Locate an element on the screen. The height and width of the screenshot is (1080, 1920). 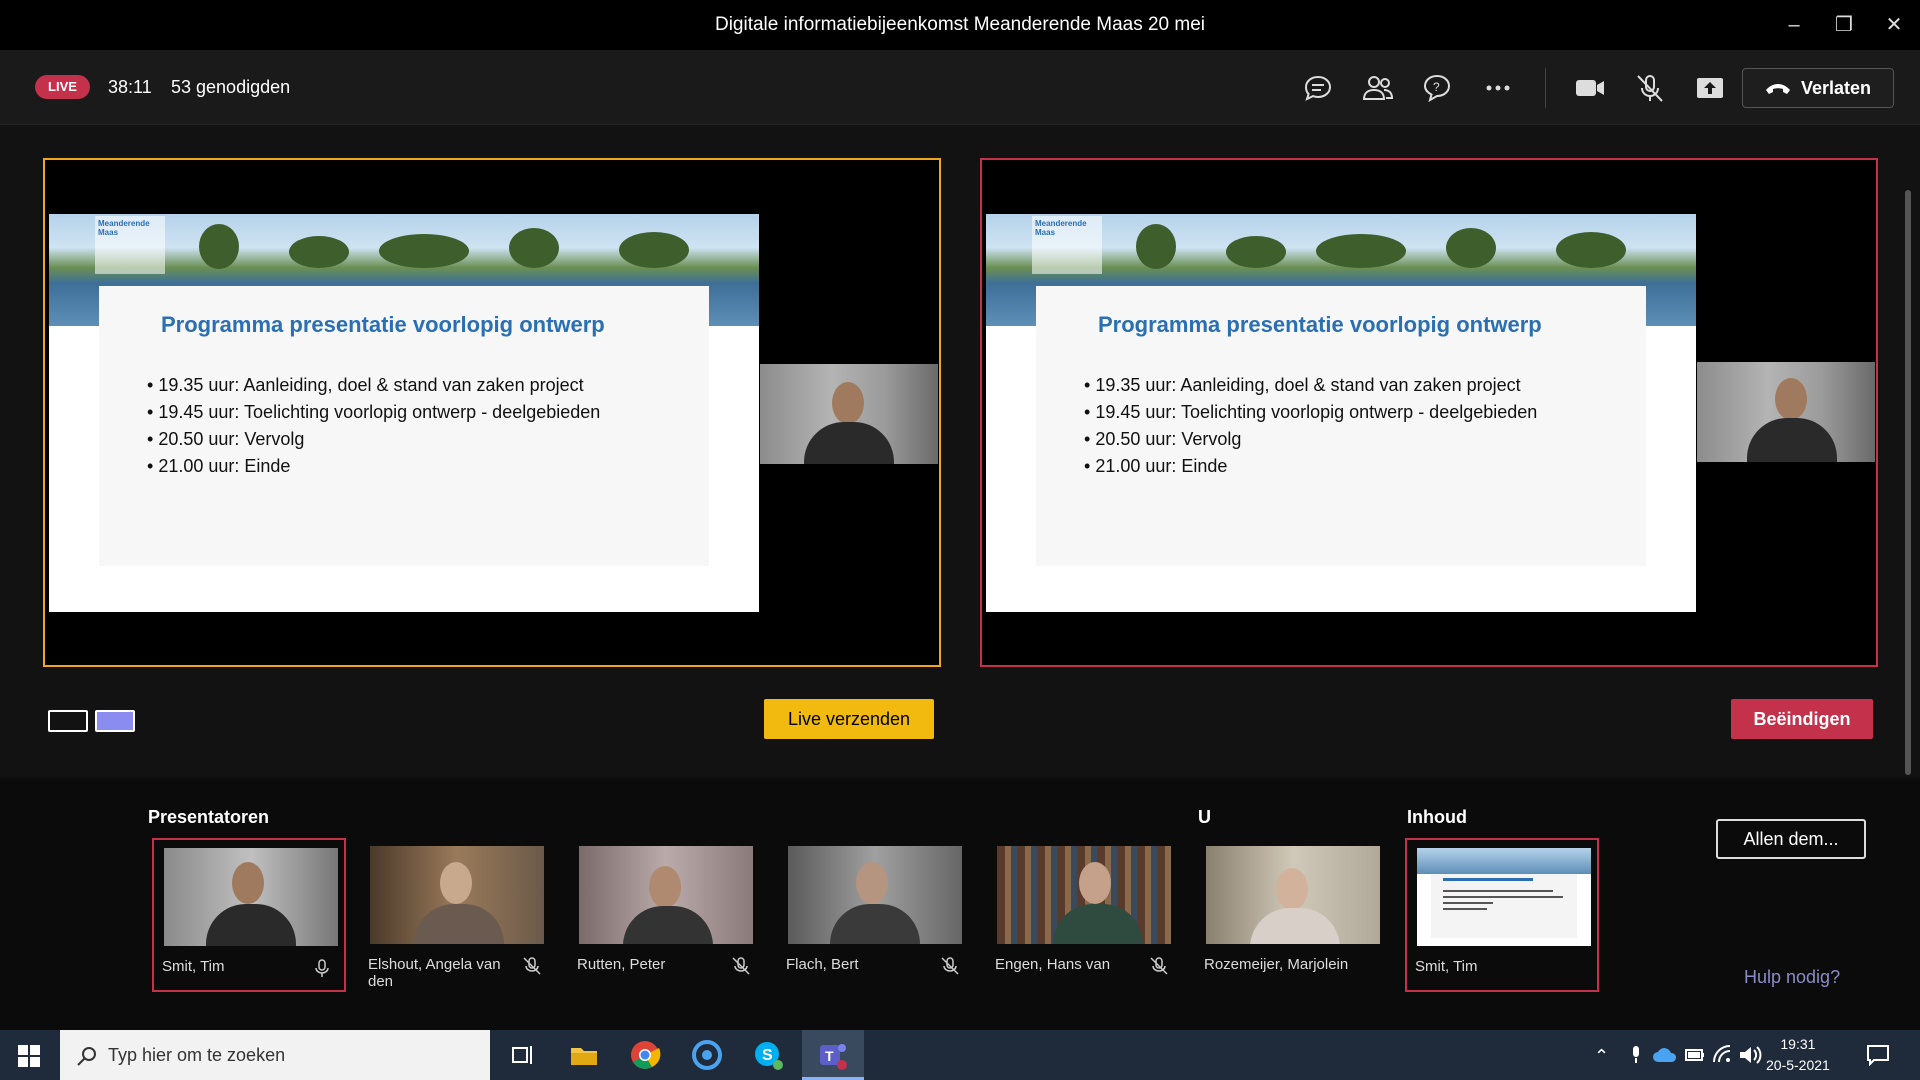
help-link: Hulp nodig? is located at coordinates (1792, 977).